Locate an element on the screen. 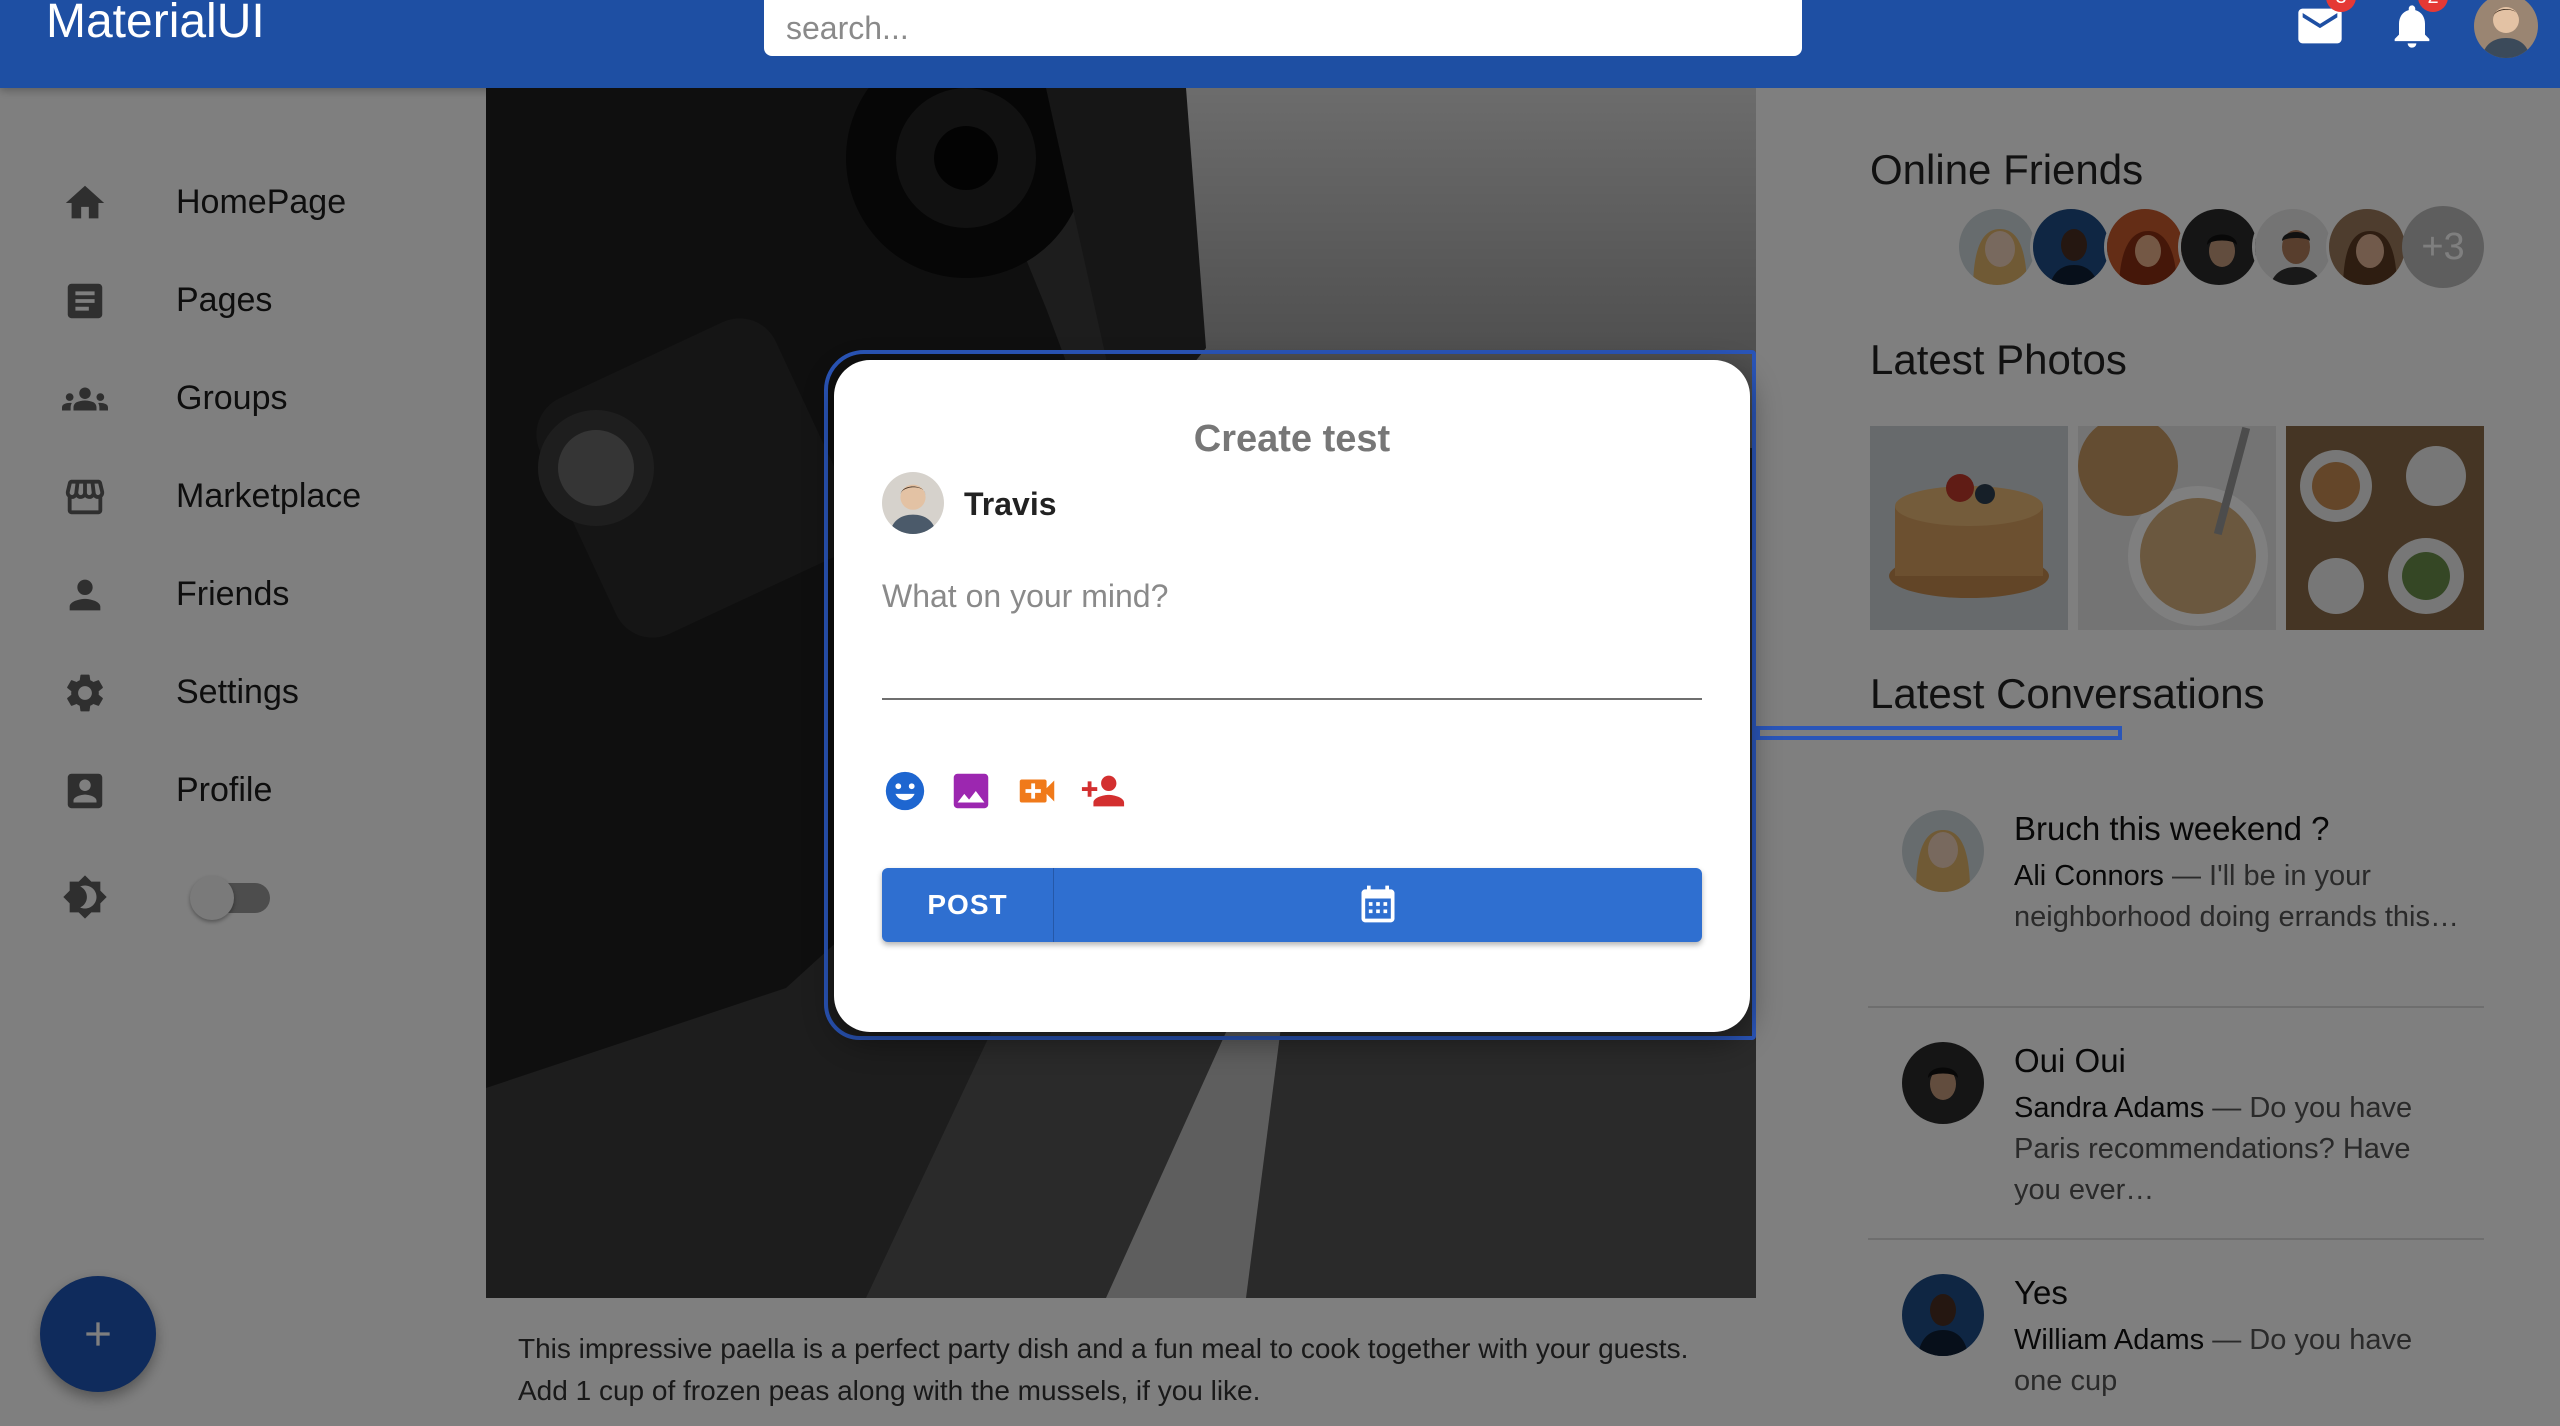 Image resolution: width=2560 pixels, height=1426 pixels. image-icon is located at coordinates (971, 791).